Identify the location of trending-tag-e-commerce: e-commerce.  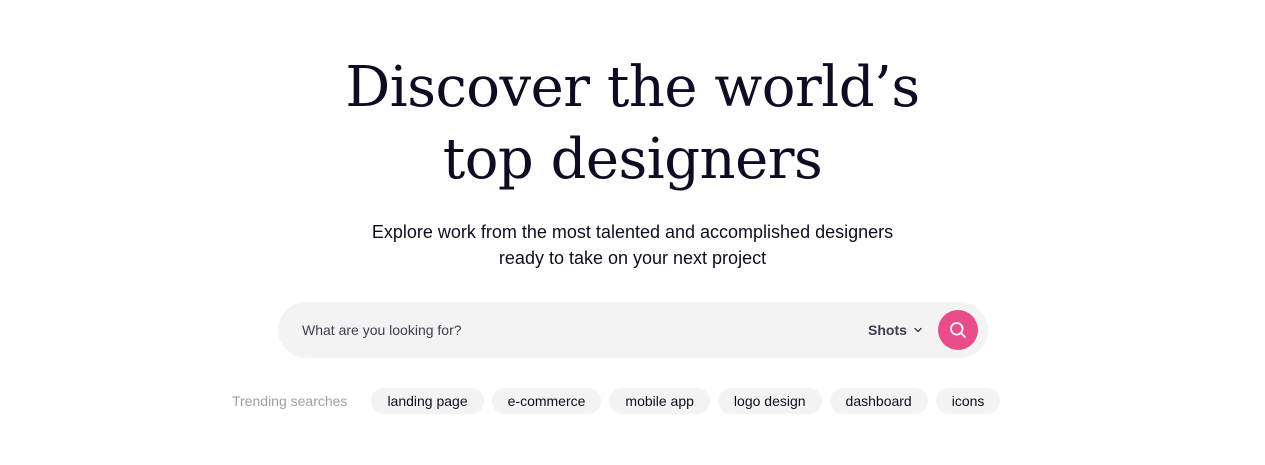
(546, 401).